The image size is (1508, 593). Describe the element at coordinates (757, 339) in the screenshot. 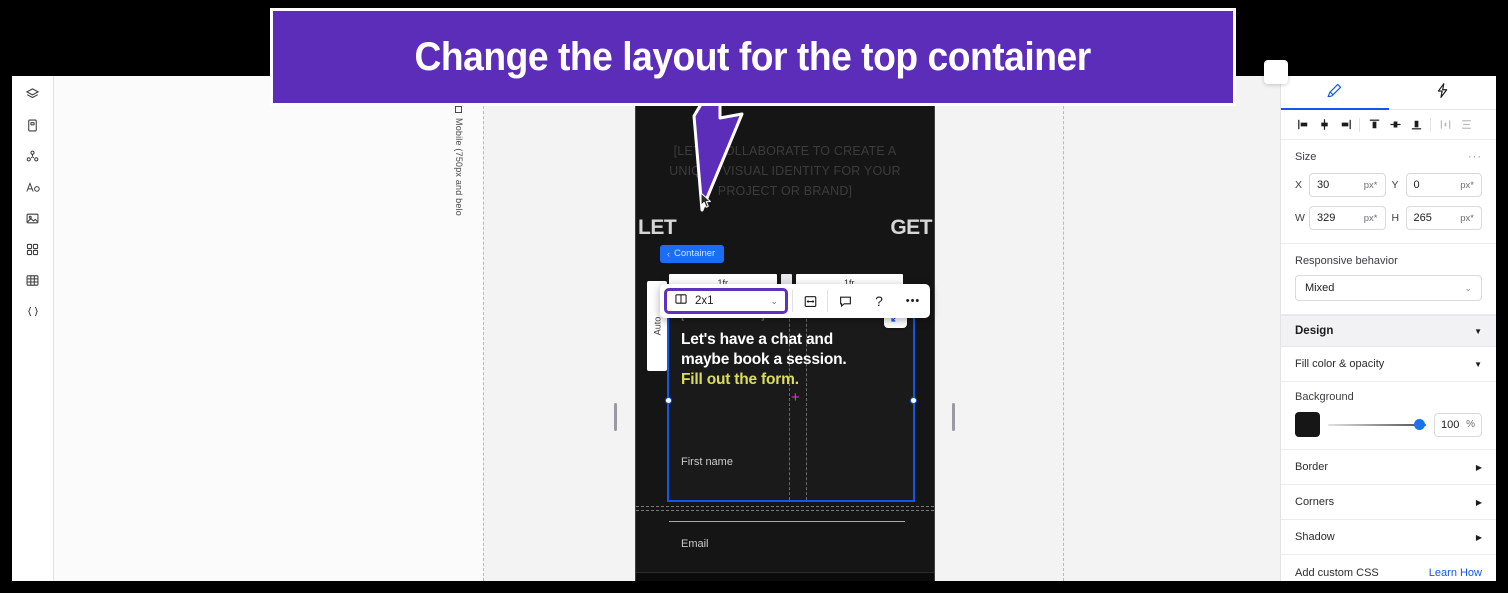

I see `headline-line-1: Let's have a chat and` at that location.